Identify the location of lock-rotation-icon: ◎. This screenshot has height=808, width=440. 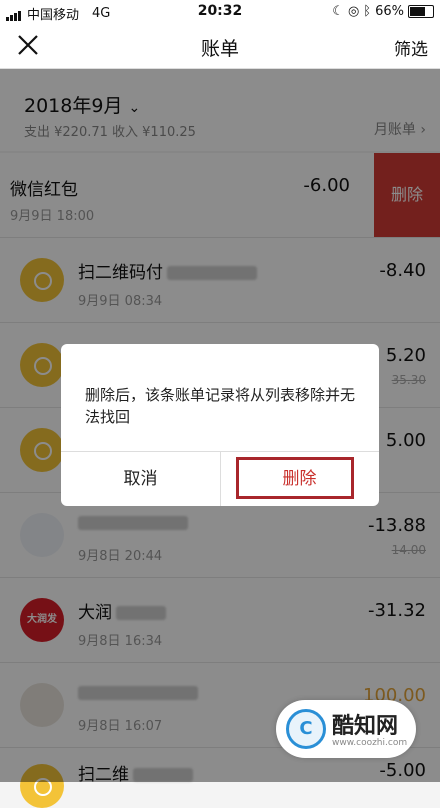
(353, 11).